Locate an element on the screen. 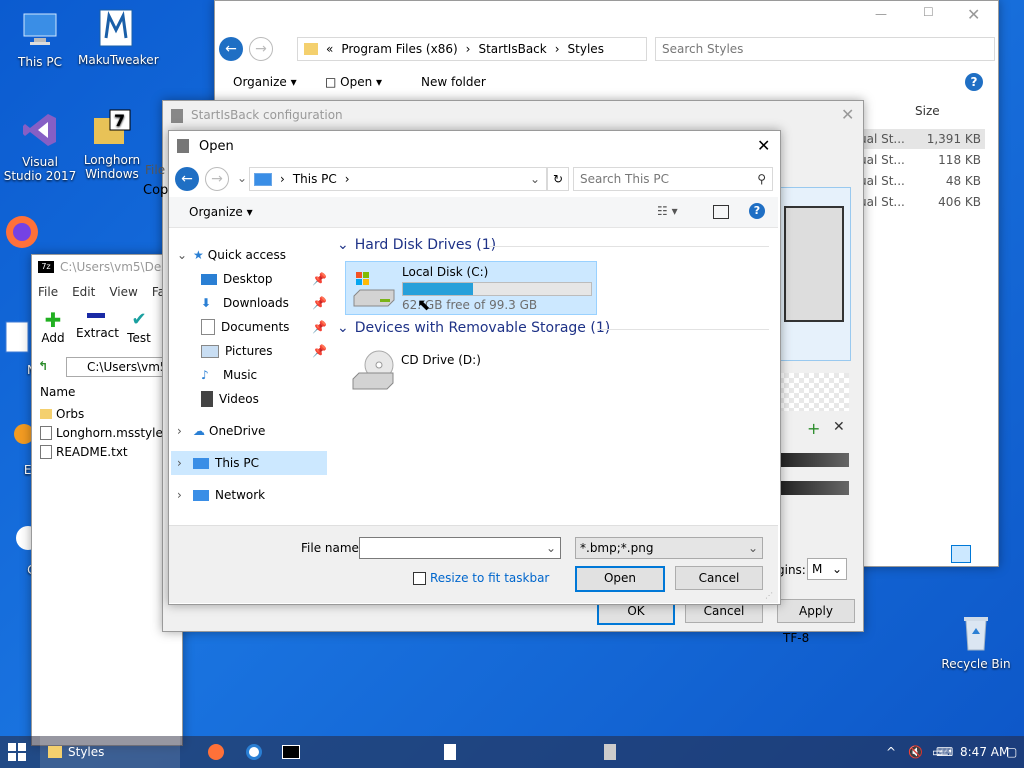 This screenshot has height=768, width=1024. remove-icon: ✕ is located at coordinates (839, 427).